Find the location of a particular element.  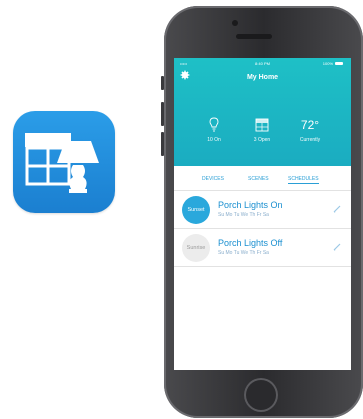

shades-stat: 3 Open is located at coordinates (262, 129).